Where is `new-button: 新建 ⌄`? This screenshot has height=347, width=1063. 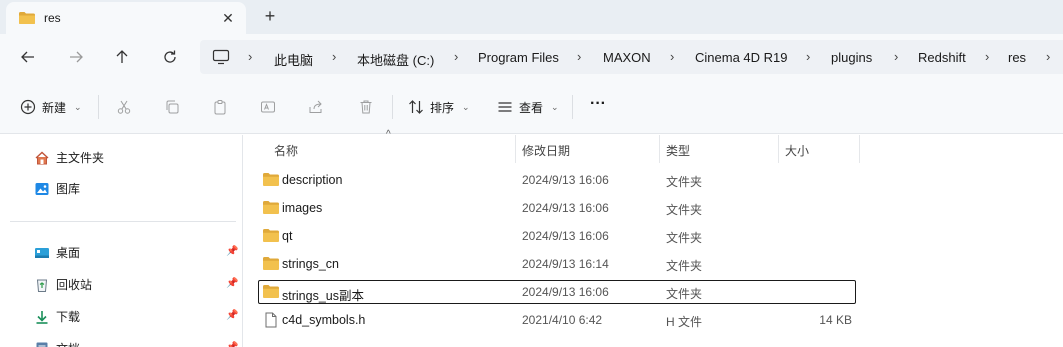
new-button: 新建 ⌄ is located at coordinates (51, 107).